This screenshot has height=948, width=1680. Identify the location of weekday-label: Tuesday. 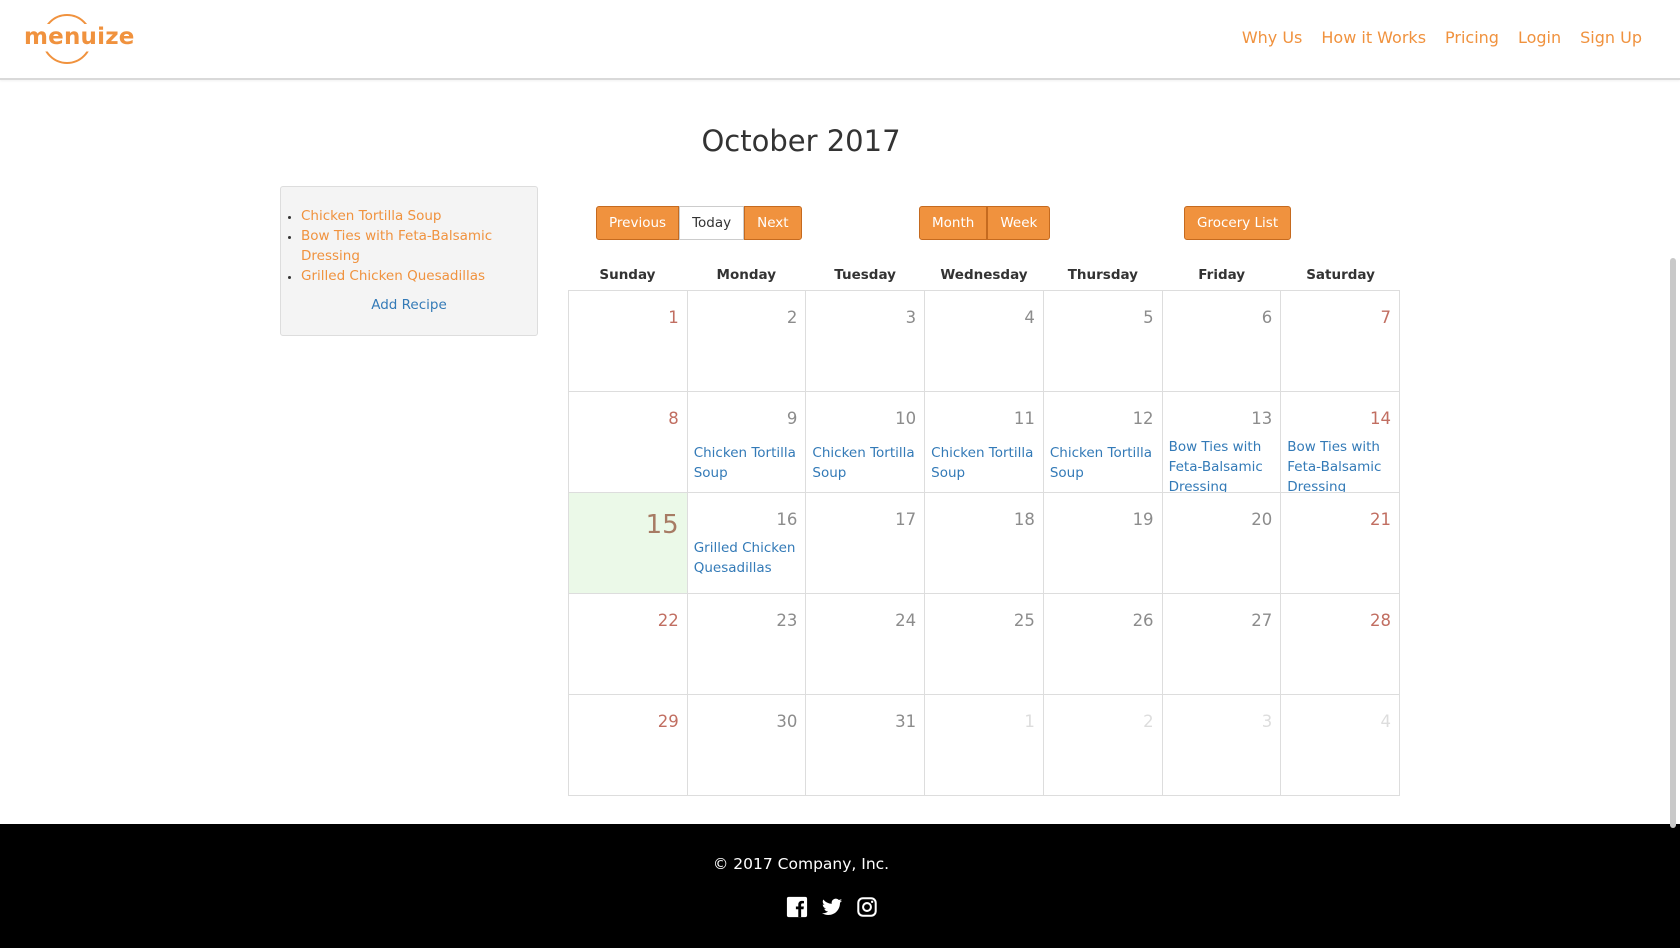
(865, 275).